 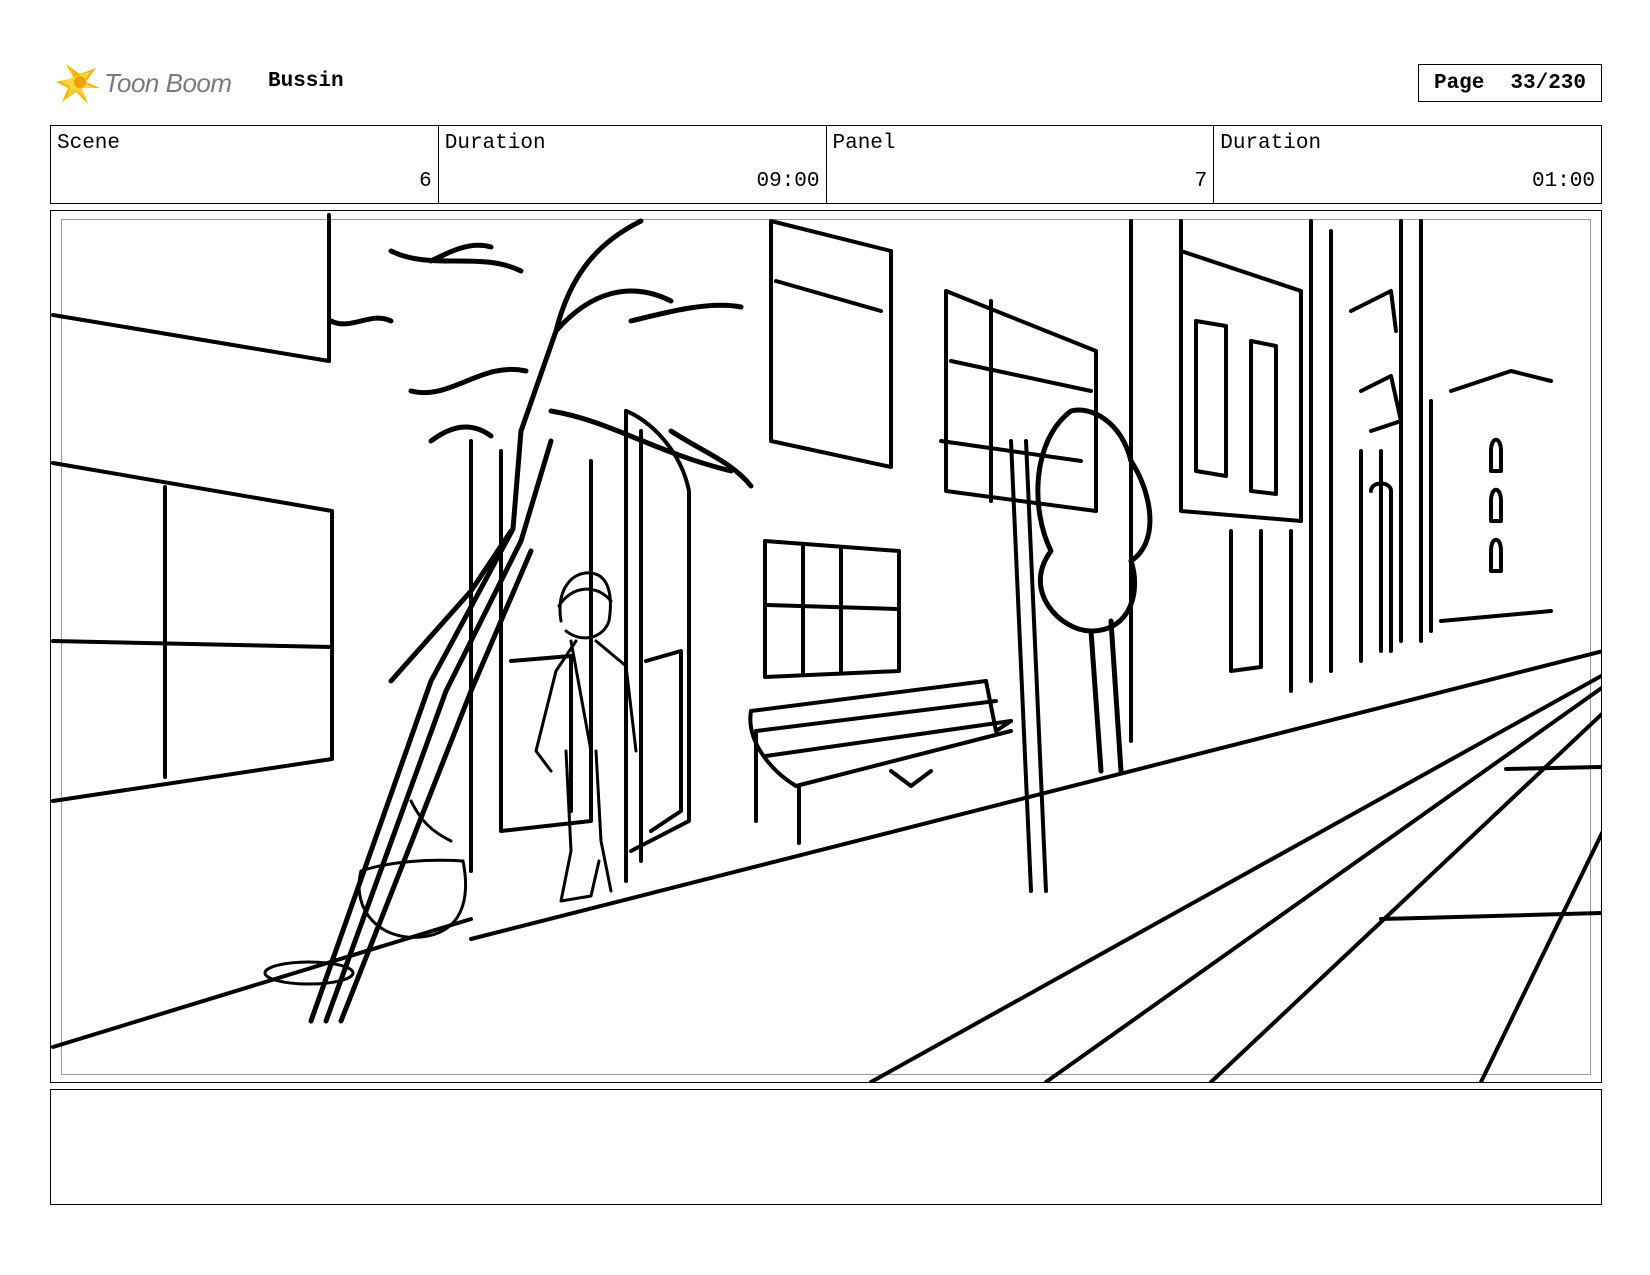 What do you see at coordinates (586, 737) in the screenshot?
I see `walking-person` at bounding box center [586, 737].